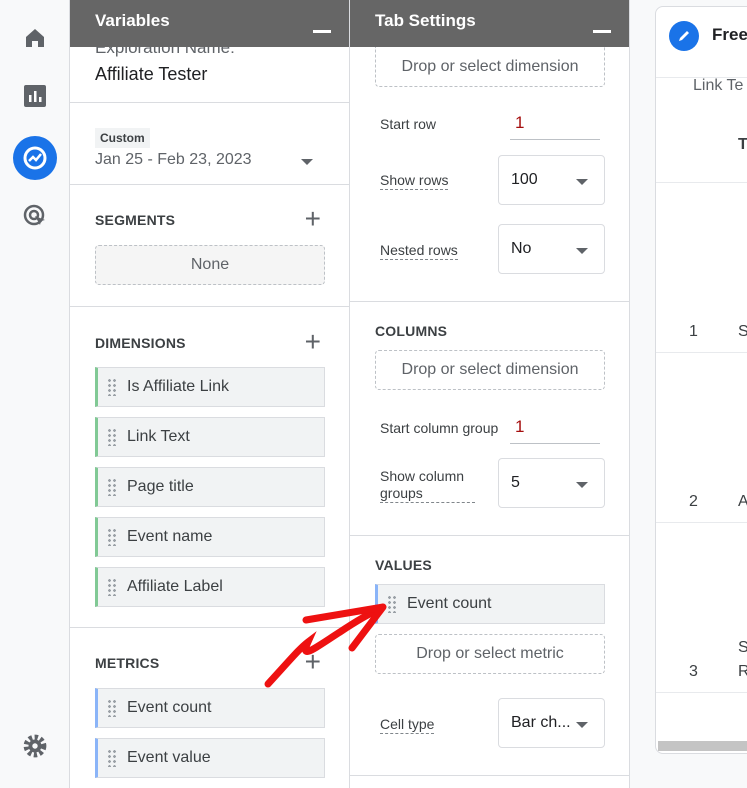 This screenshot has height=788, width=747. I want to click on red-arrow-annotation, so click(325, 645).